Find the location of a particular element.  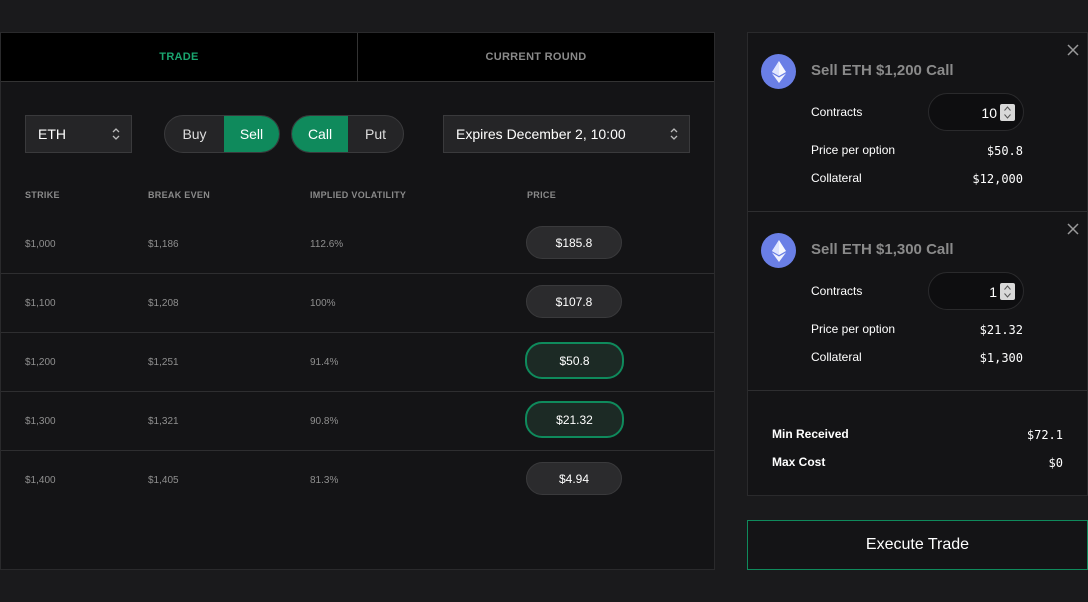

strike-cell: $1,200 is located at coordinates (40, 362).